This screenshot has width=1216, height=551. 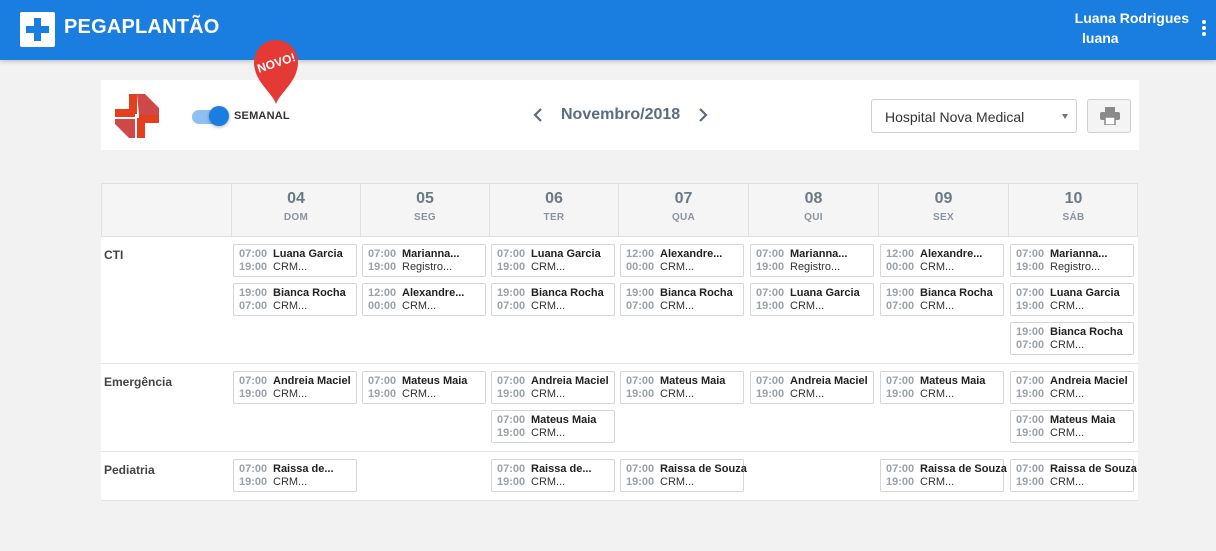 I want to click on chevron-right-icon, so click(x=703, y=115).